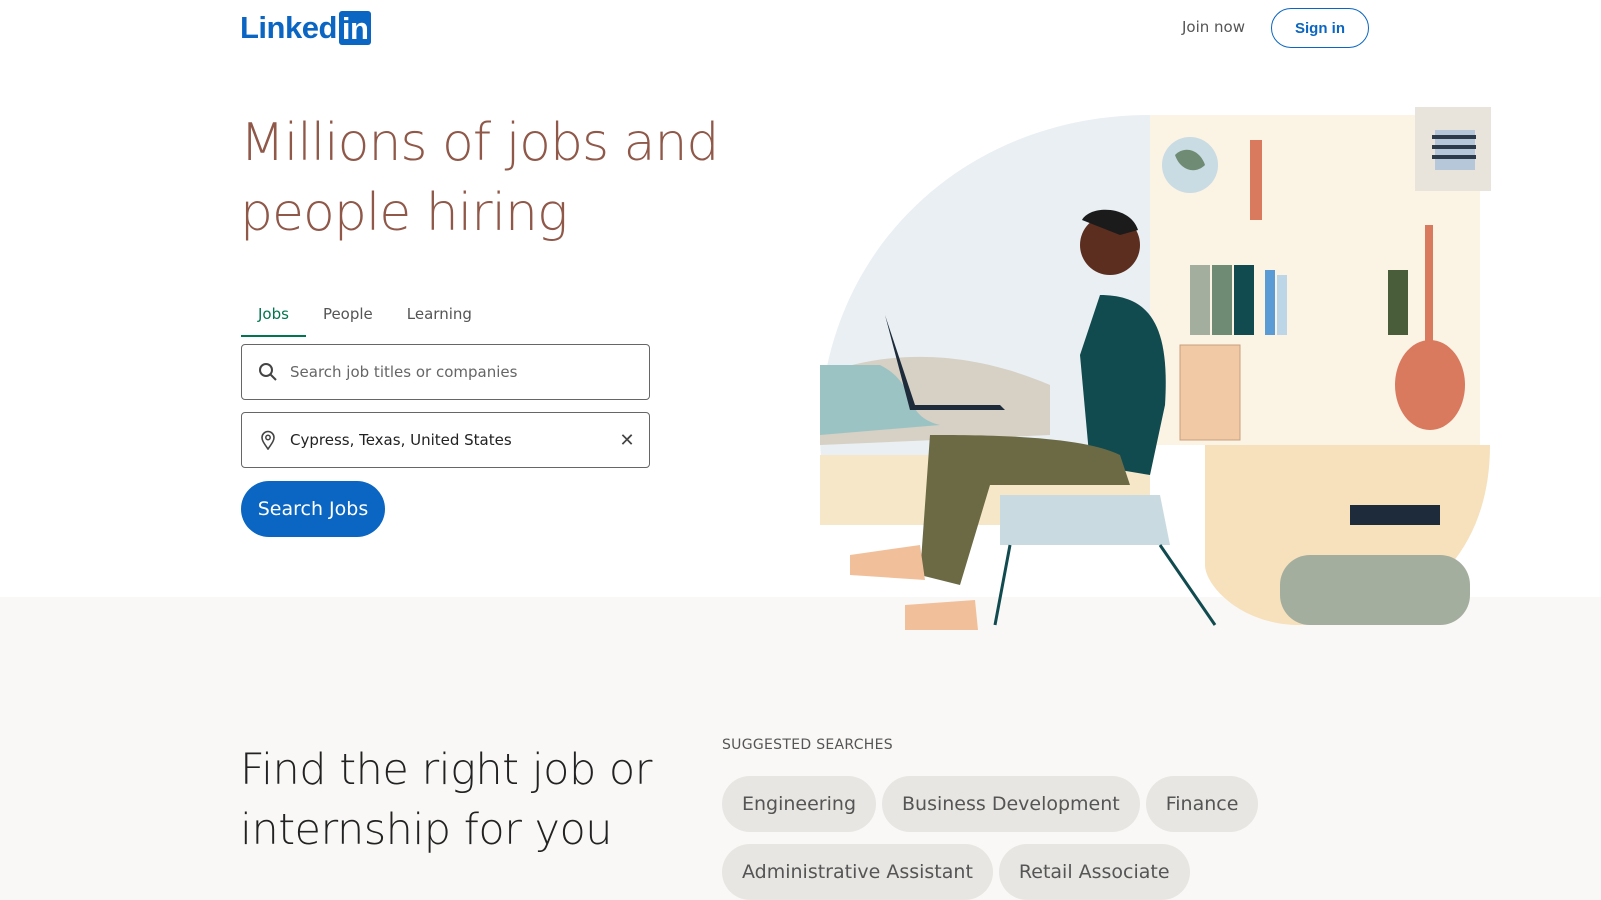  I want to click on linkedin-logo: Linked in, so click(306, 28).